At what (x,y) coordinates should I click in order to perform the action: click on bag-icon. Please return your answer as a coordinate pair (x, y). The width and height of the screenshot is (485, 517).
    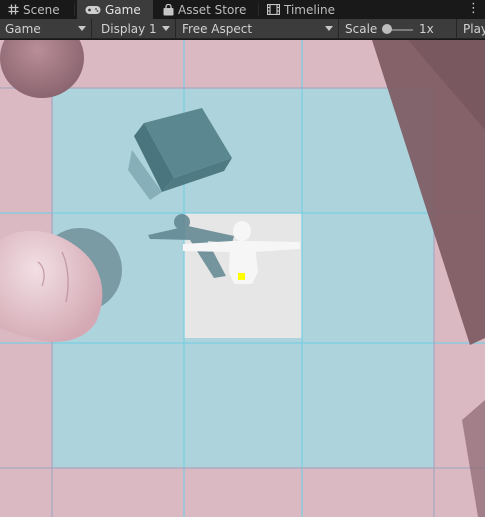
    Looking at the image, I should click on (168, 9).